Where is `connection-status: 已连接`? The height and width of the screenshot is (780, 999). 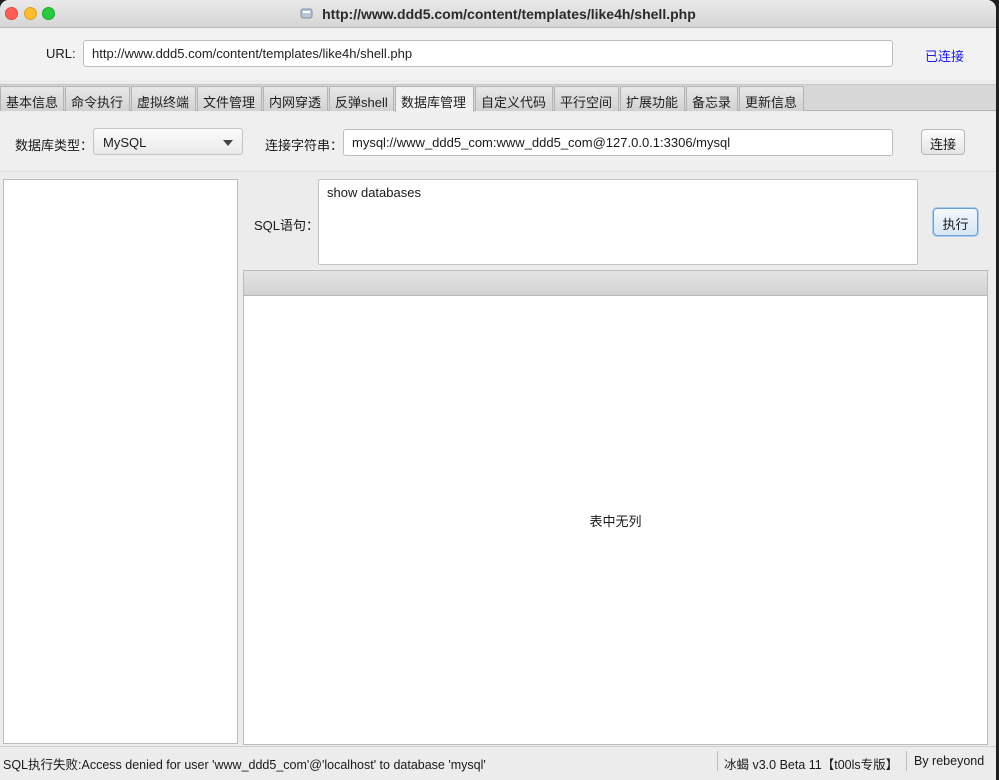
connection-status: 已连接 is located at coordinates (945, 56).